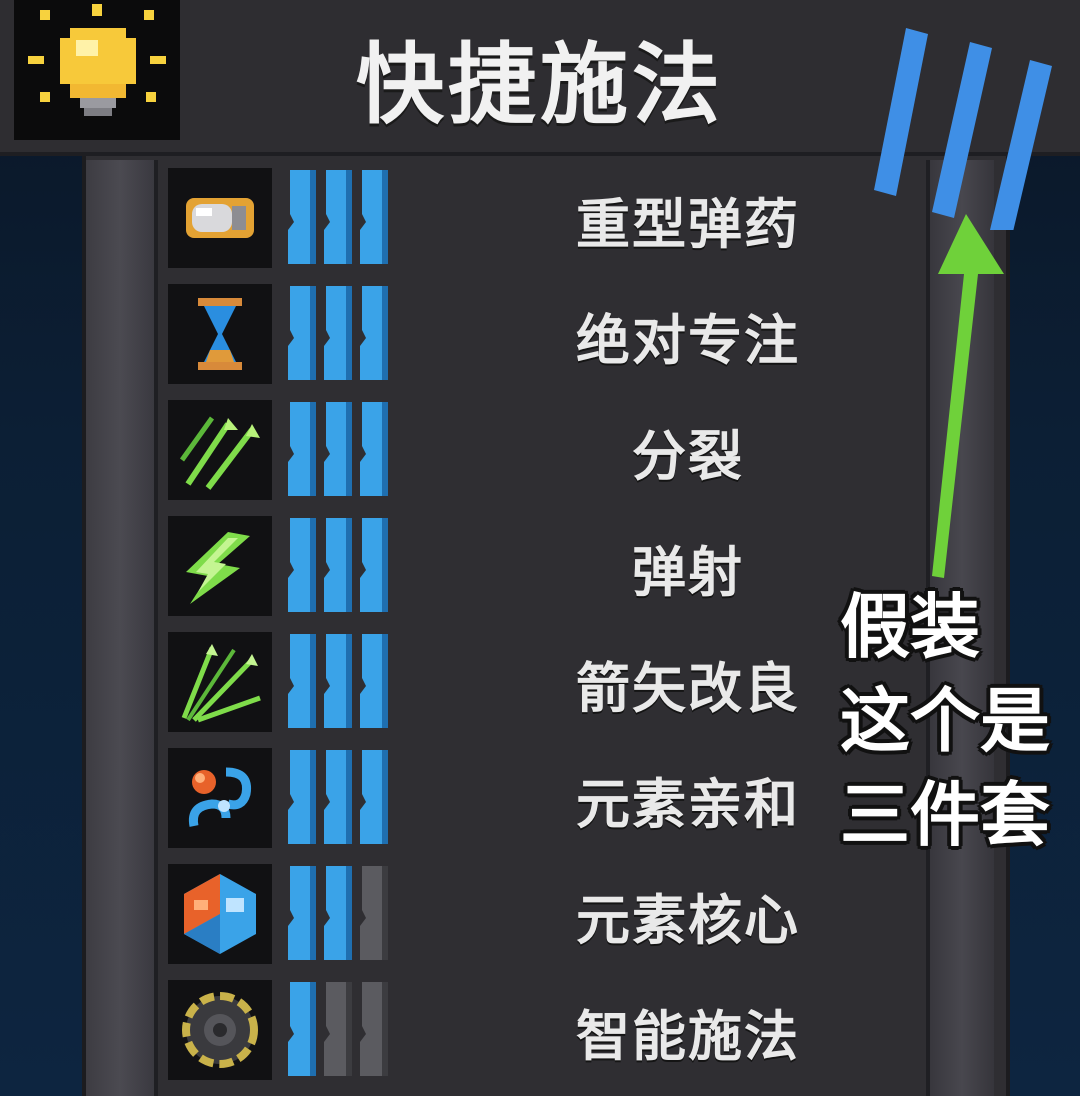 Image resolution: width=1080 pixels, height=1096 pixels. I want to click on skill-label: 元素核心, so click(688, 920).